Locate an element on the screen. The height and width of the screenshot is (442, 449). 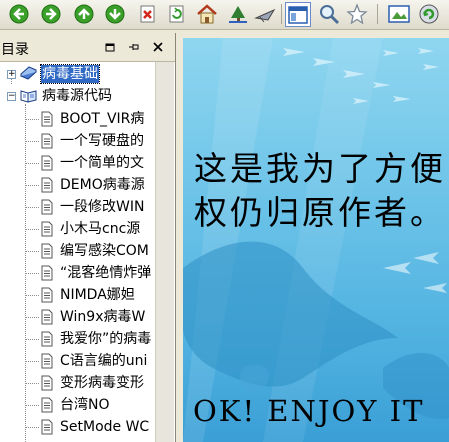
tree-item-label: 变形病毒变形 is located at coordinates (102, 383).